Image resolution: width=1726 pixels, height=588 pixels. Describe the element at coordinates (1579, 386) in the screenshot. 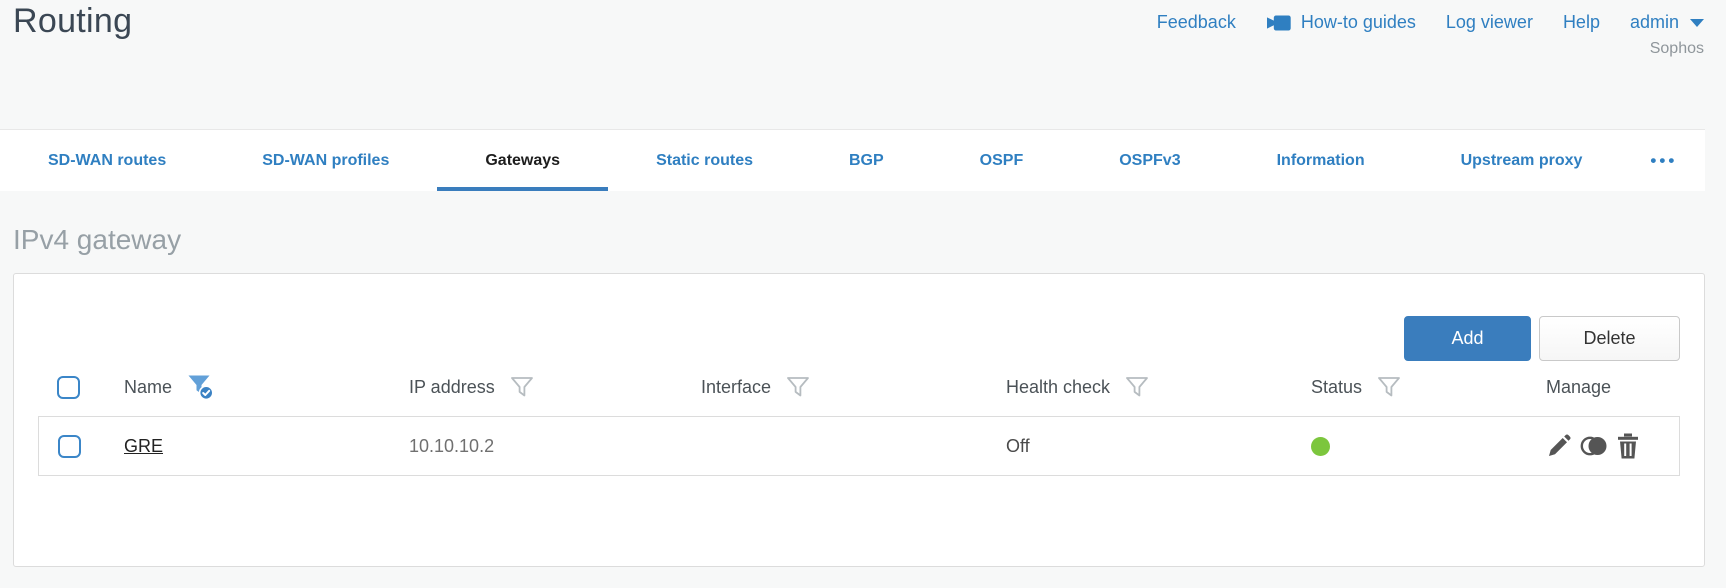

I see `column-header-manage: Manage` at that location.